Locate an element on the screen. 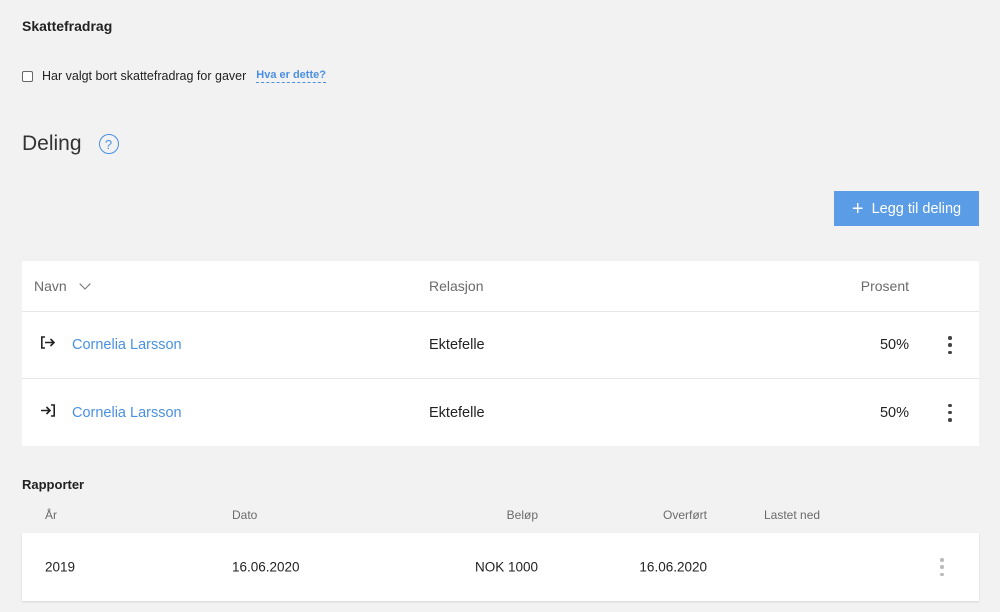 The width and height of the screenshot is (1000, 612). skattefradrag-checkbox-label: Har valgt bort skattefradrag for gaver is located at coordinates (144, 76).